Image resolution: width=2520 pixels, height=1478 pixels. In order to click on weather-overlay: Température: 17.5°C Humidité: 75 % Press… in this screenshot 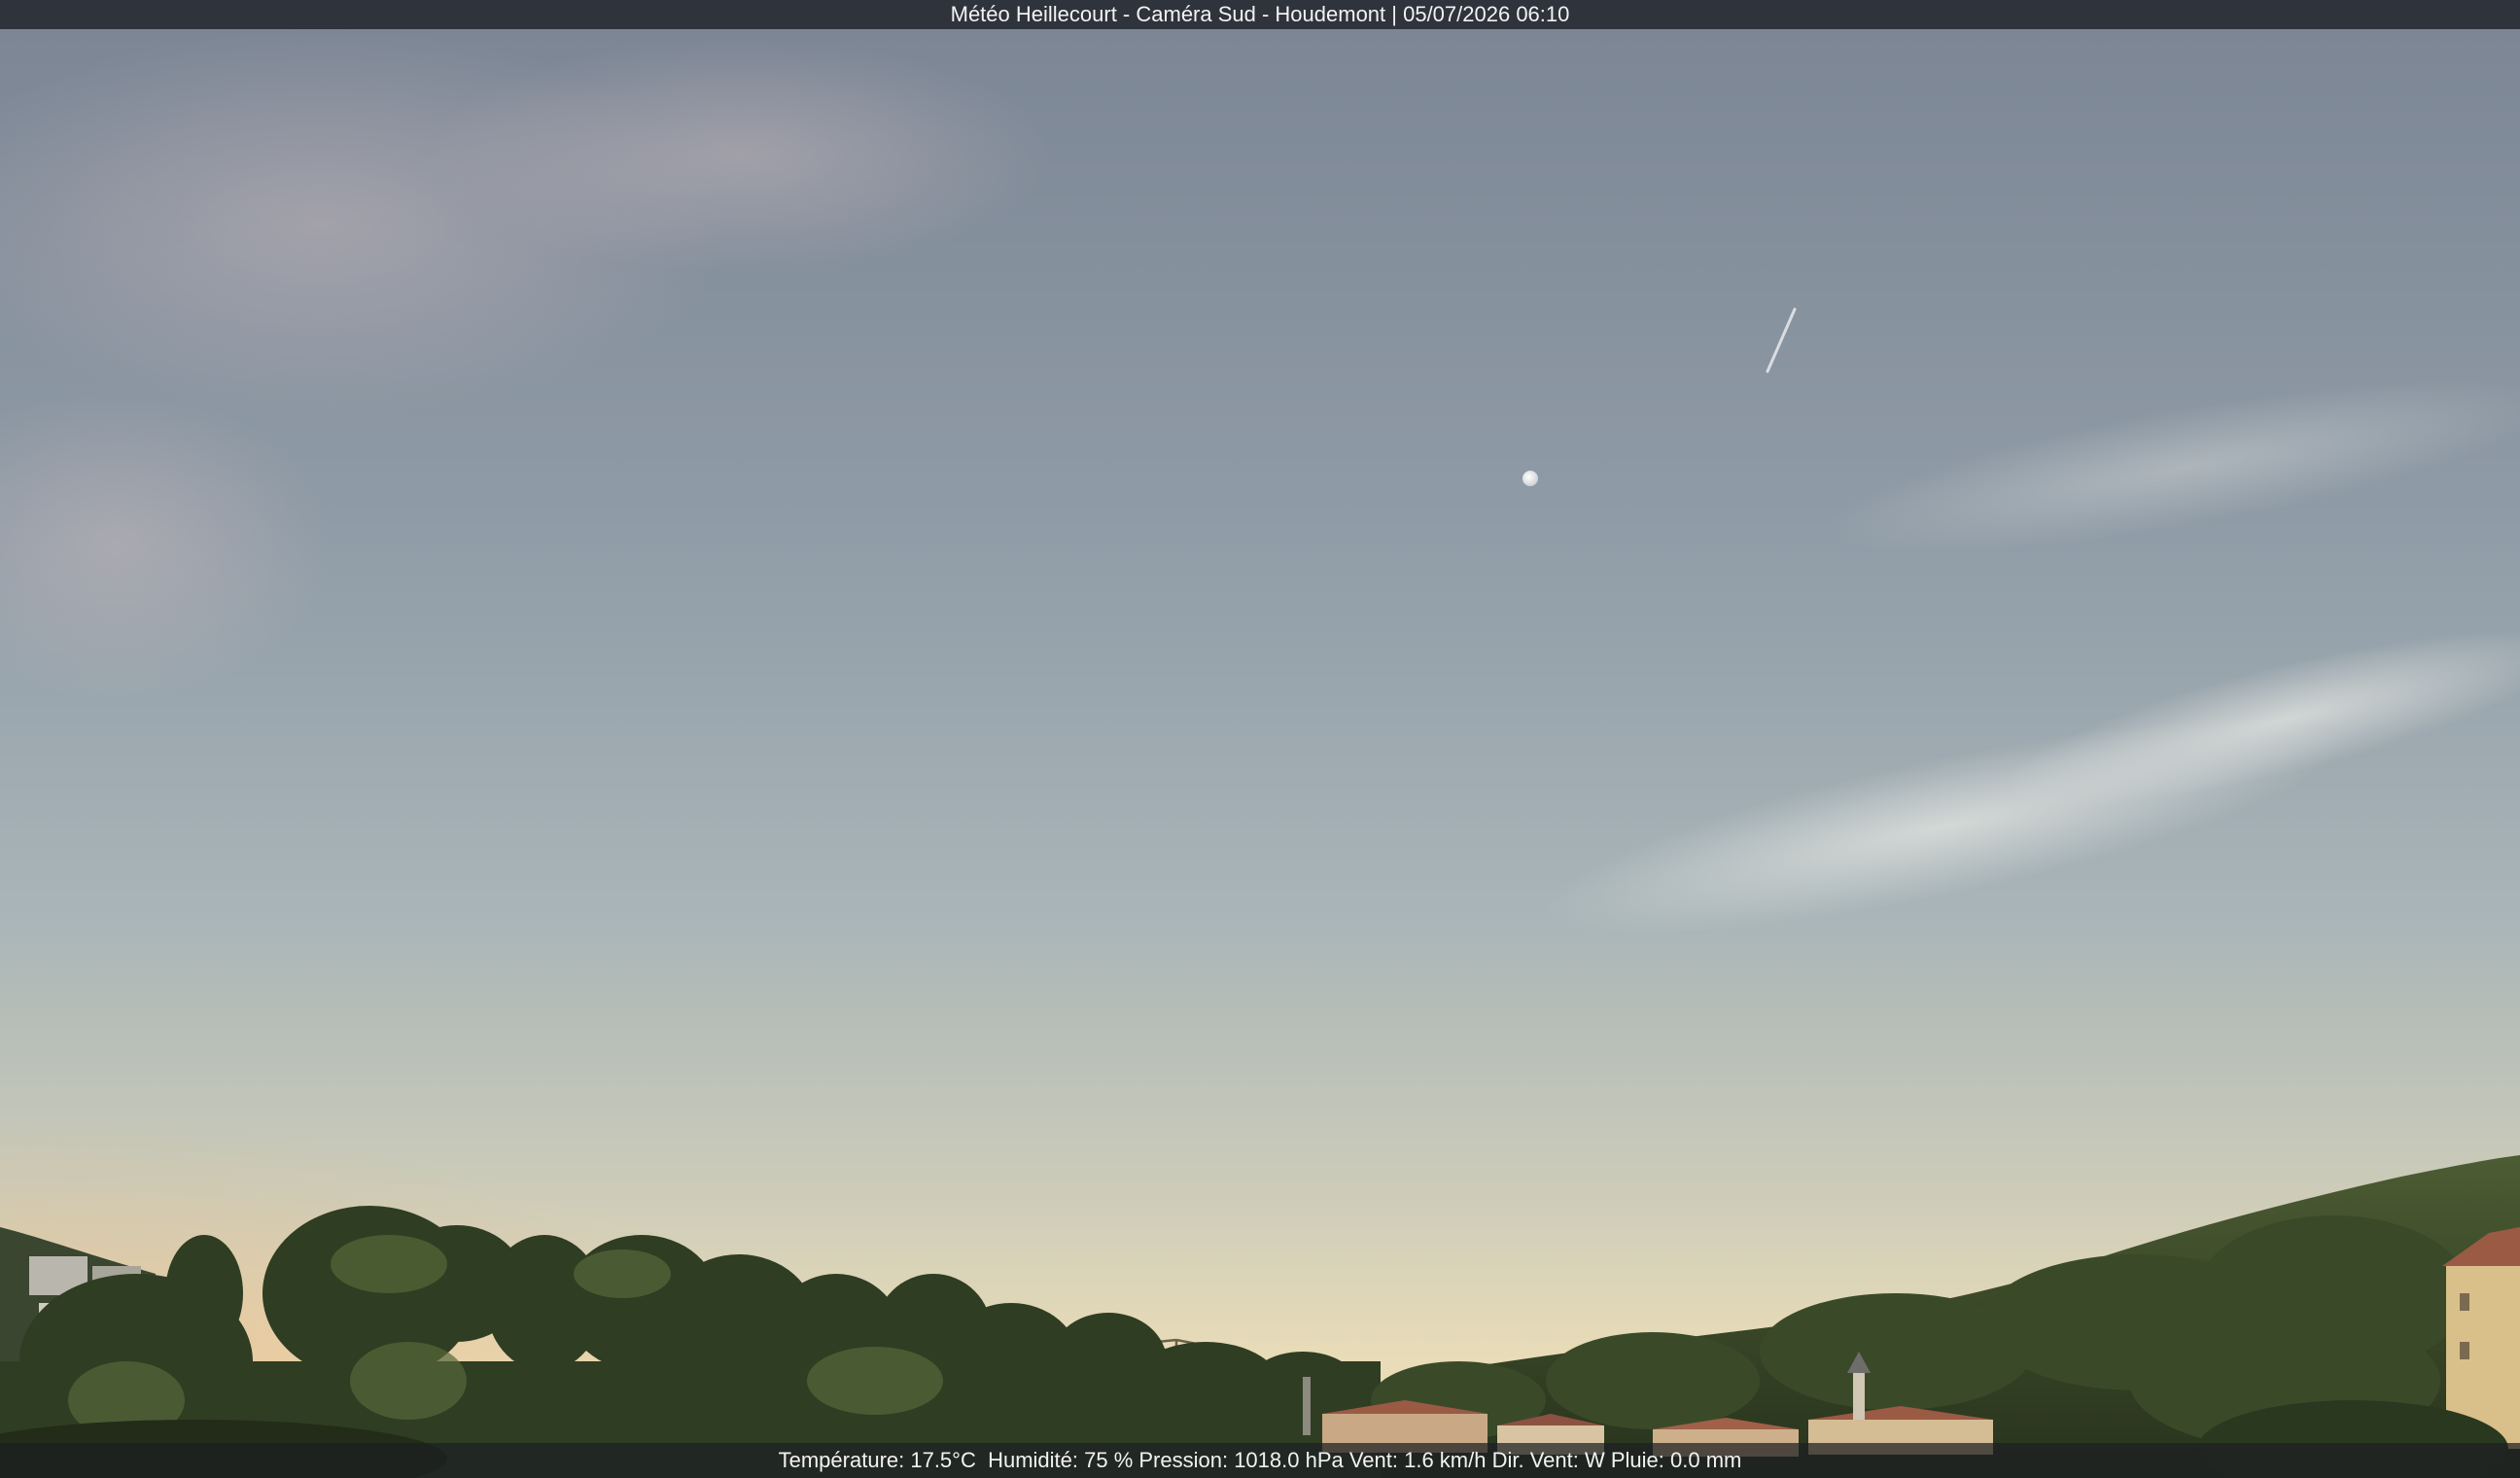, I will do `click(1260, 1460)`.